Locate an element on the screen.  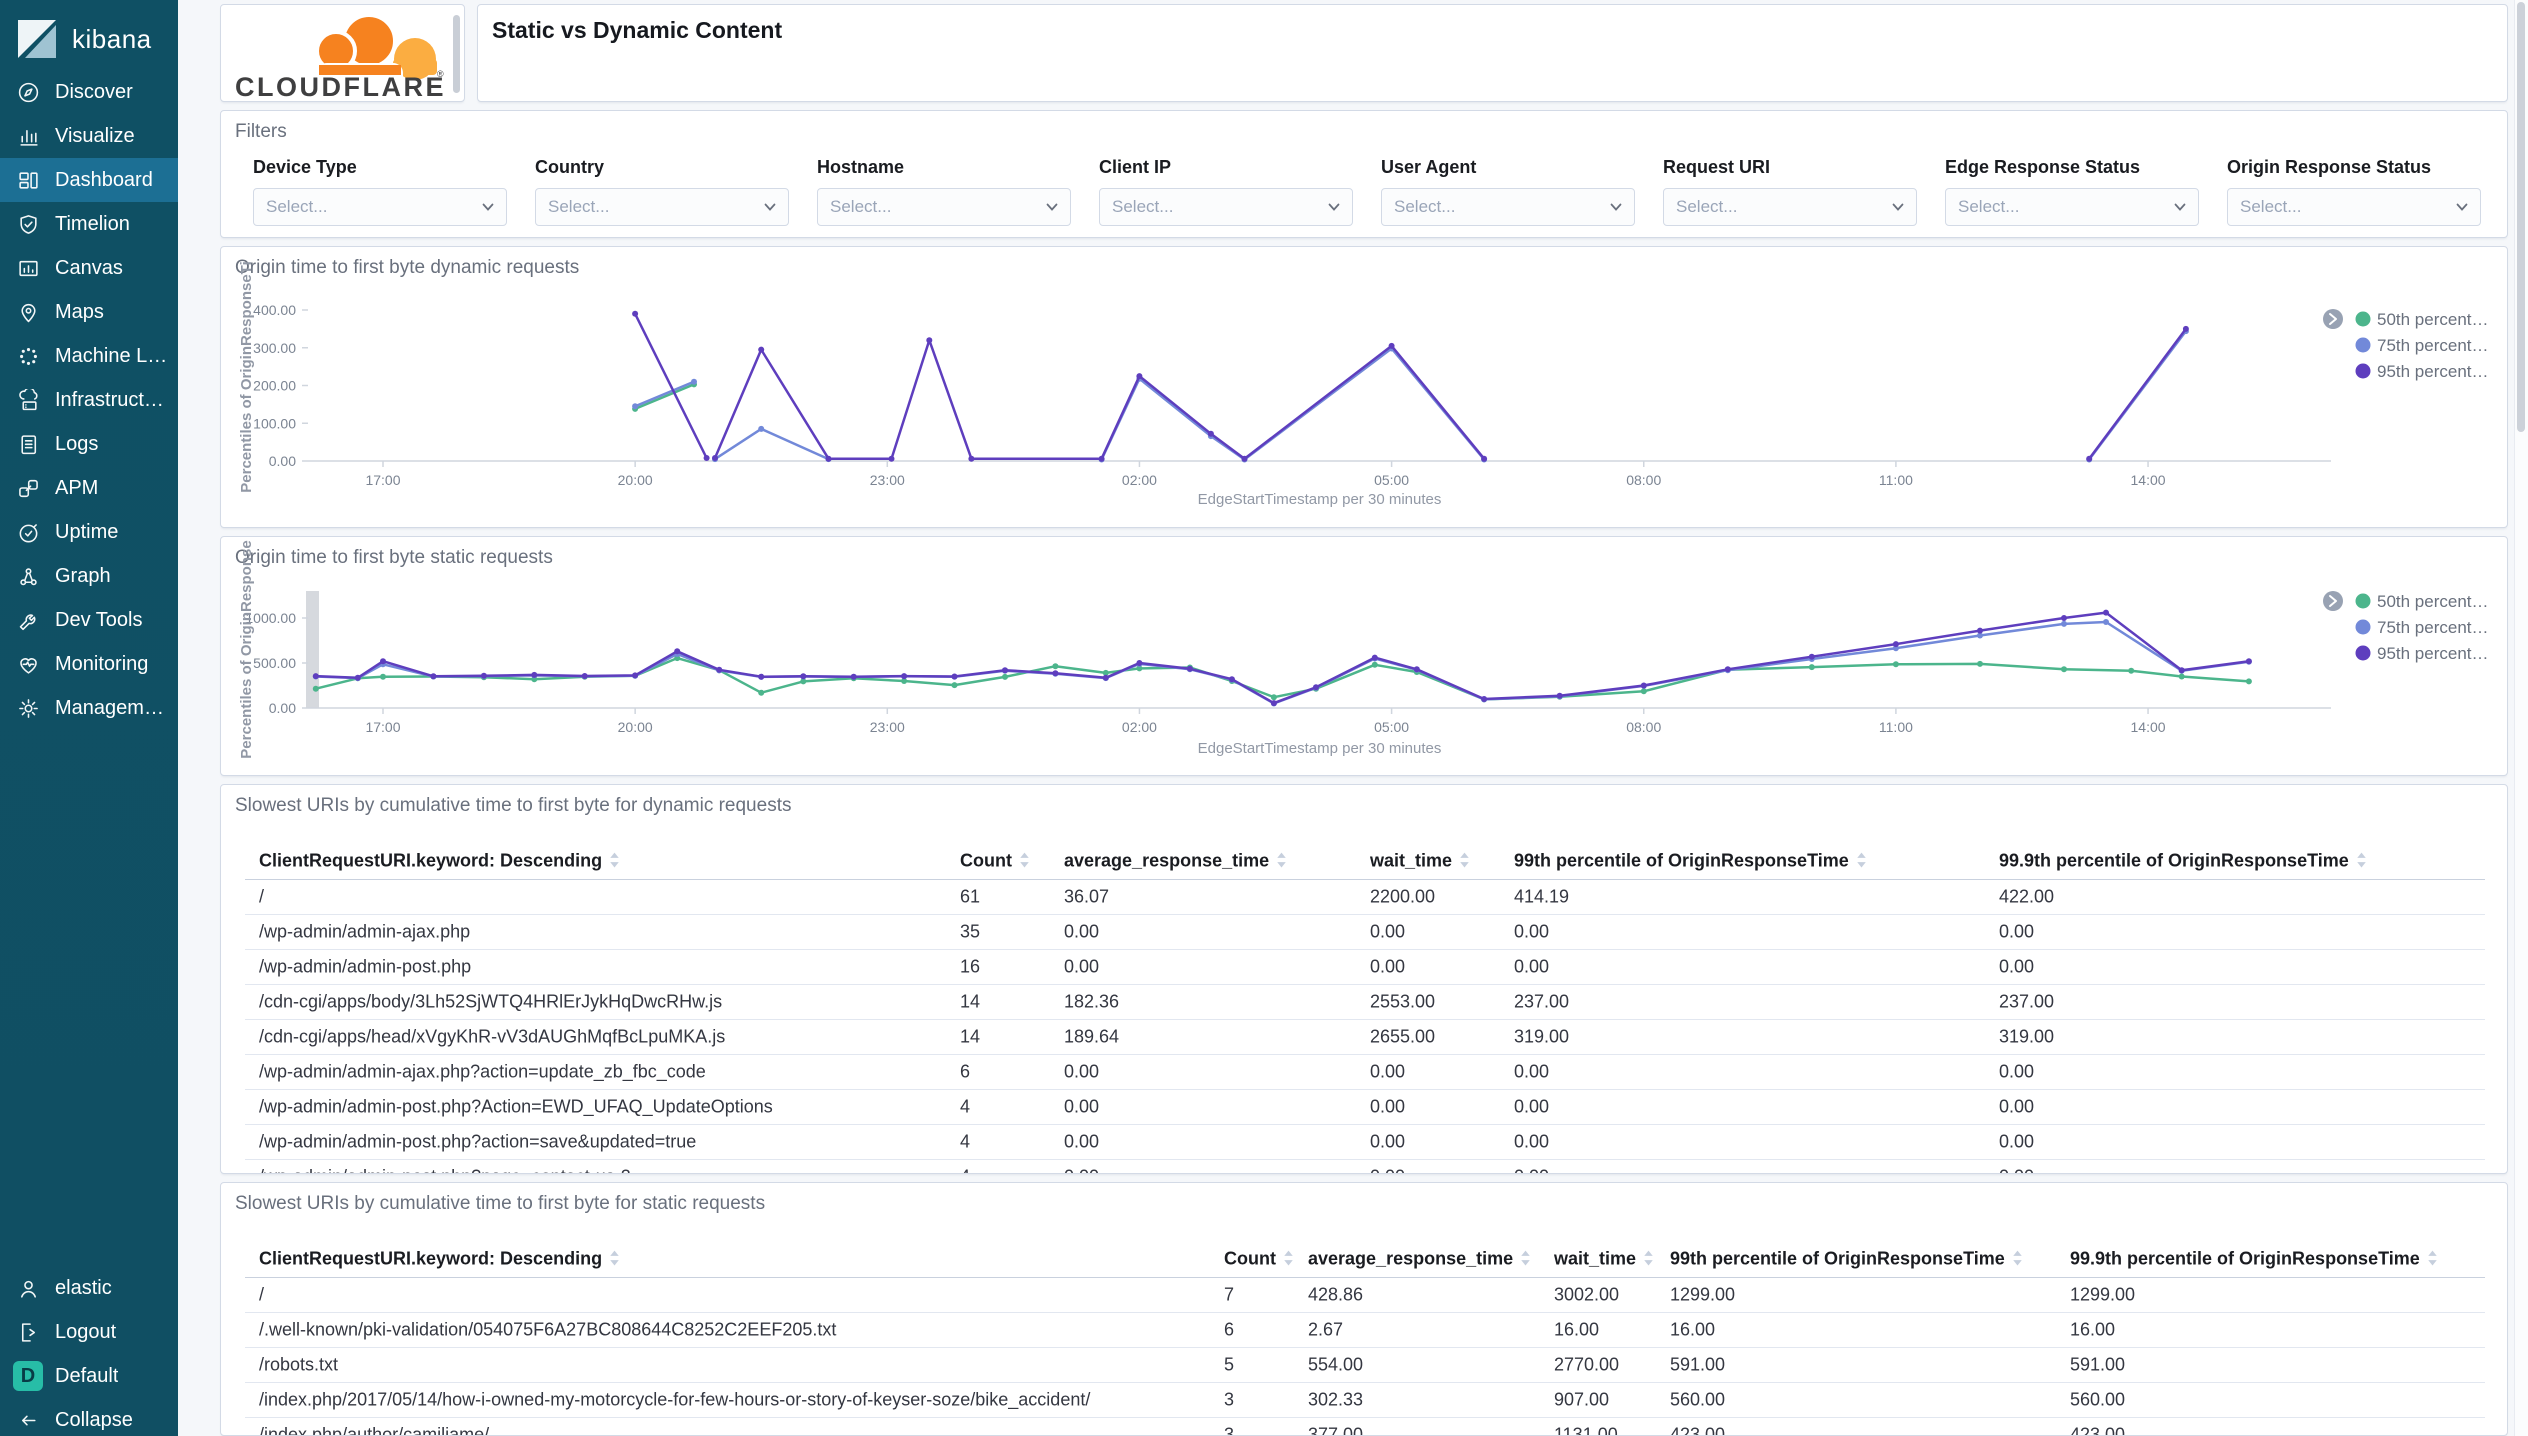
column-header-label: 99th percentile of OriginResponseTime is located at coordinates (1837, 1258).